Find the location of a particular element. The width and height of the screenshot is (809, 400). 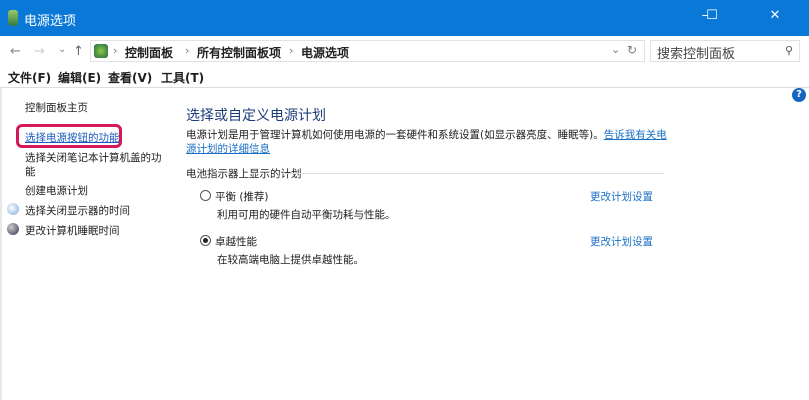

menu-file: 文件(F) is located at coordinates (29, 77).